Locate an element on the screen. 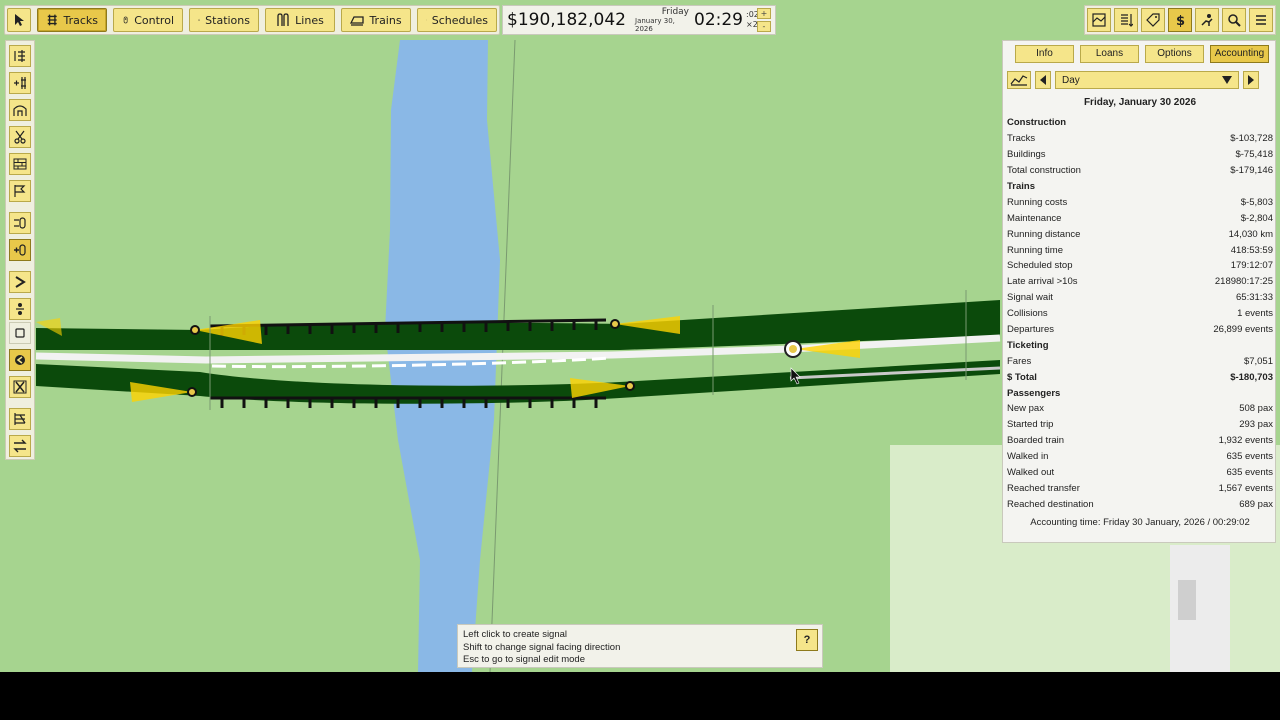 This screenshot has height=720, width=1280. path-tool-button is located at coordinates (20, 309).